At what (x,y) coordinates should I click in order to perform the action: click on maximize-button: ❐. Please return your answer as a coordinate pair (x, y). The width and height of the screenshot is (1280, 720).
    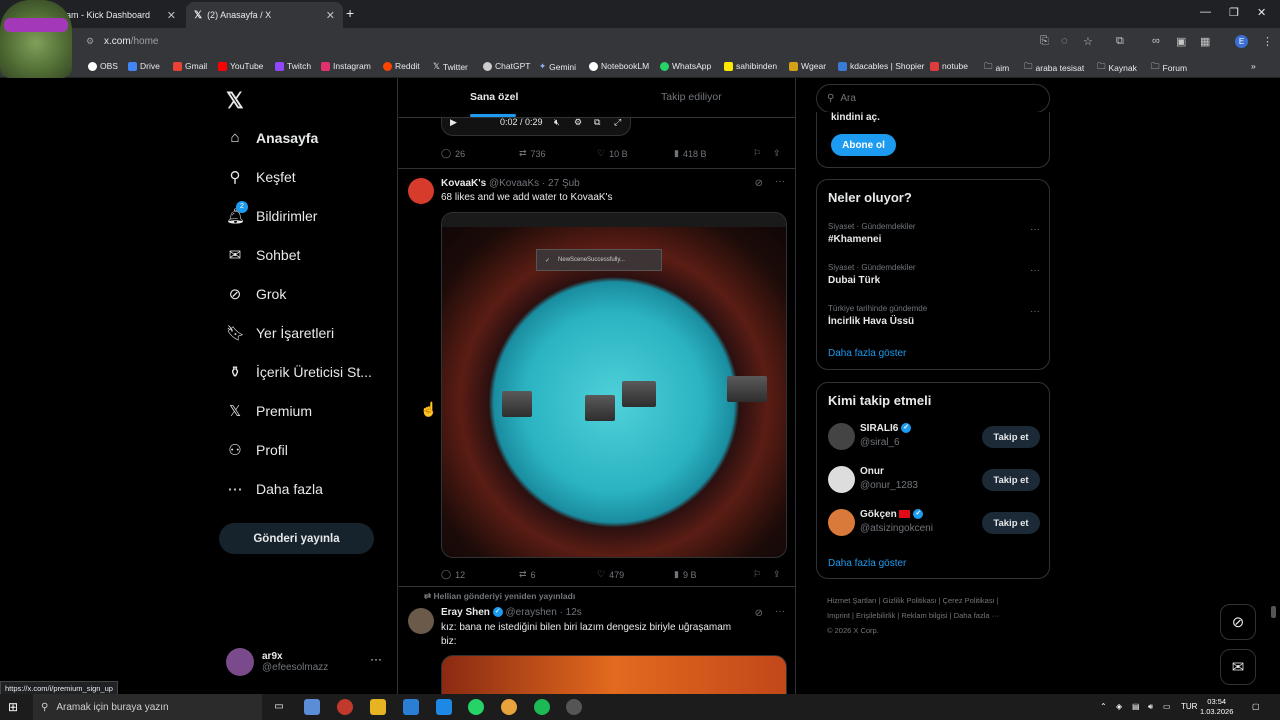
    Looking at the image, I should click on (1234, 12).